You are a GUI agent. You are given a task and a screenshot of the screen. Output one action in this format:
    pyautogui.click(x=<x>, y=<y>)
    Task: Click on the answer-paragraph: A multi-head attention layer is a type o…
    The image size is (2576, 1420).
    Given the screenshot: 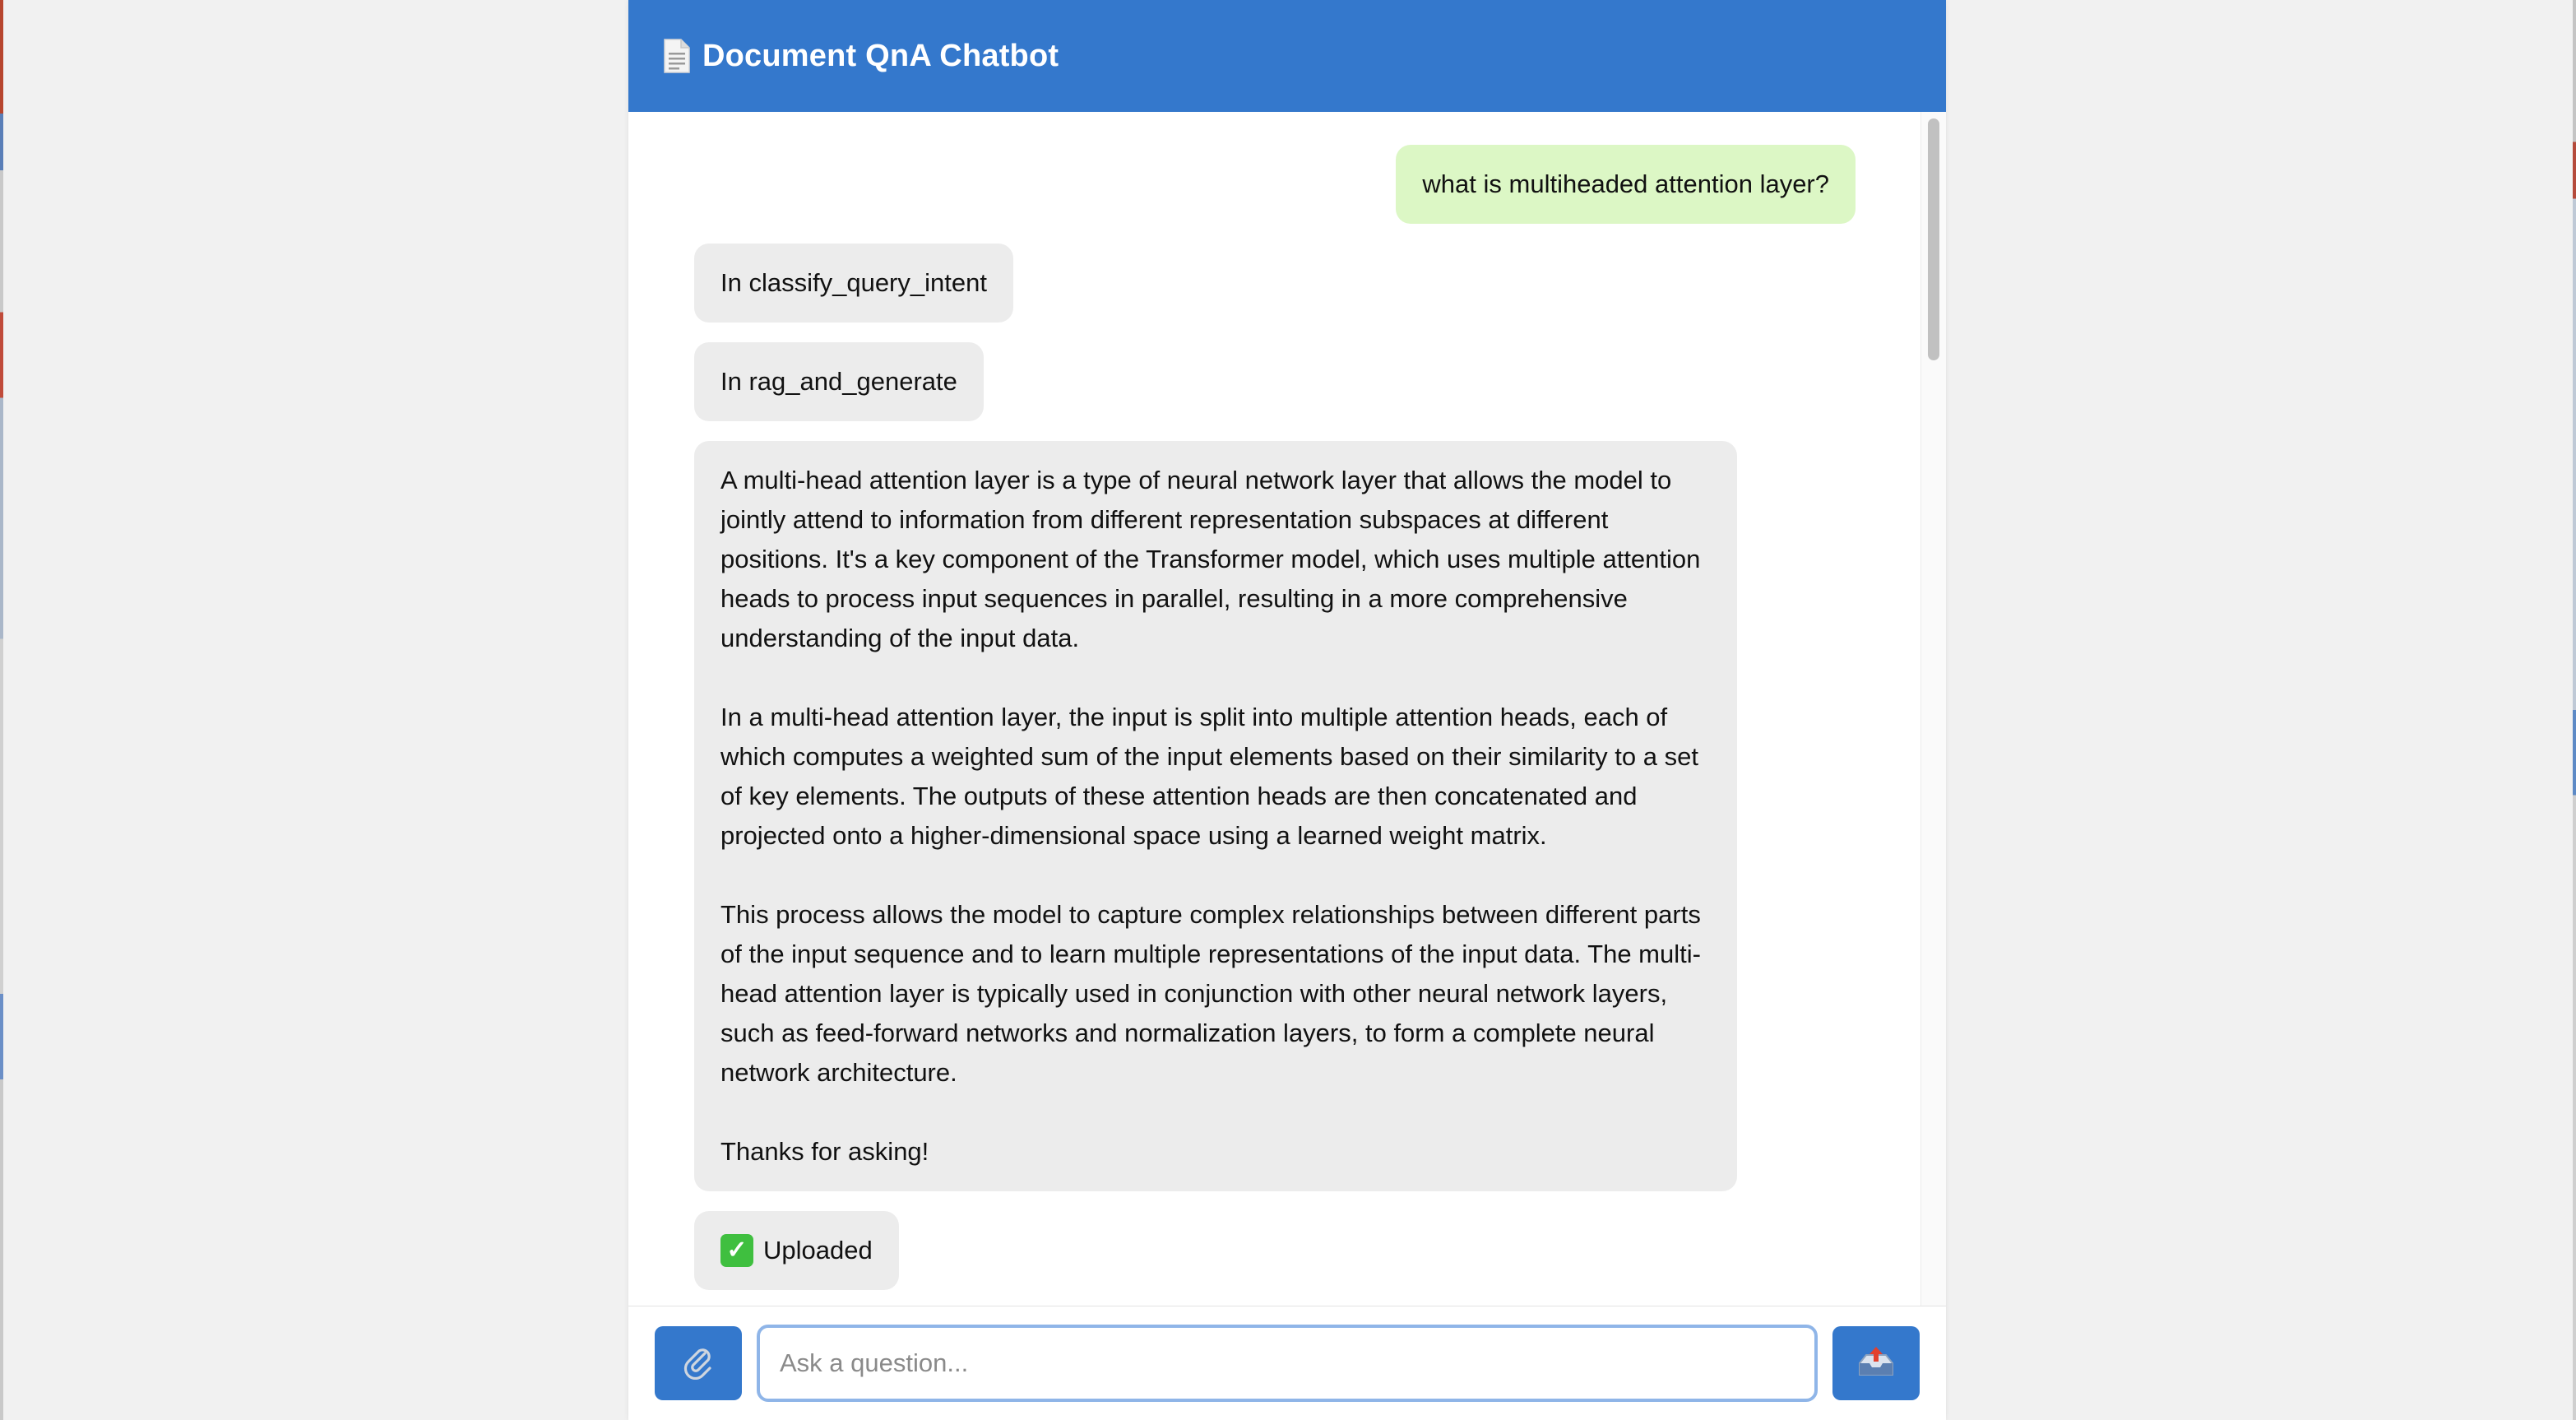 What is the action you would take?
    pyautogui.click(x=1211, y=559)
    